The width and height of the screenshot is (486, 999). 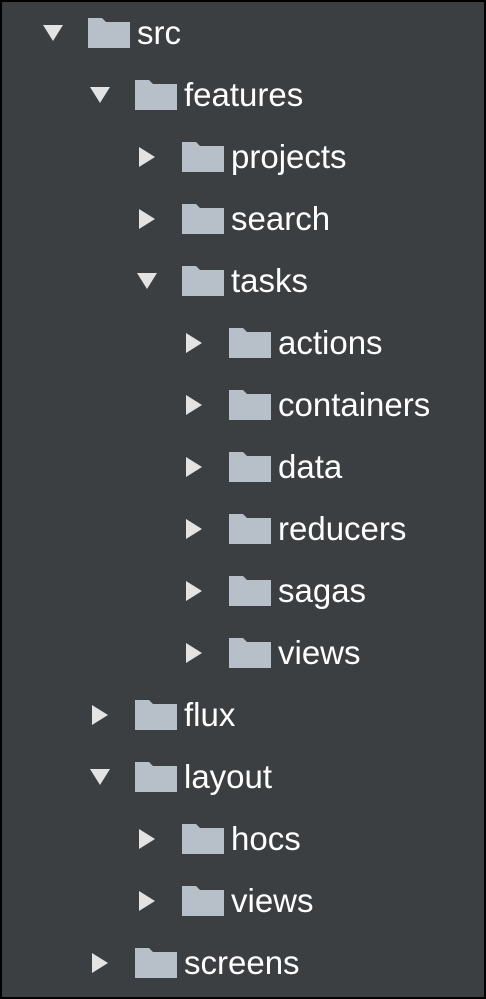 I want to click on tree-item-flux: flux, so click(x=161, y=715).